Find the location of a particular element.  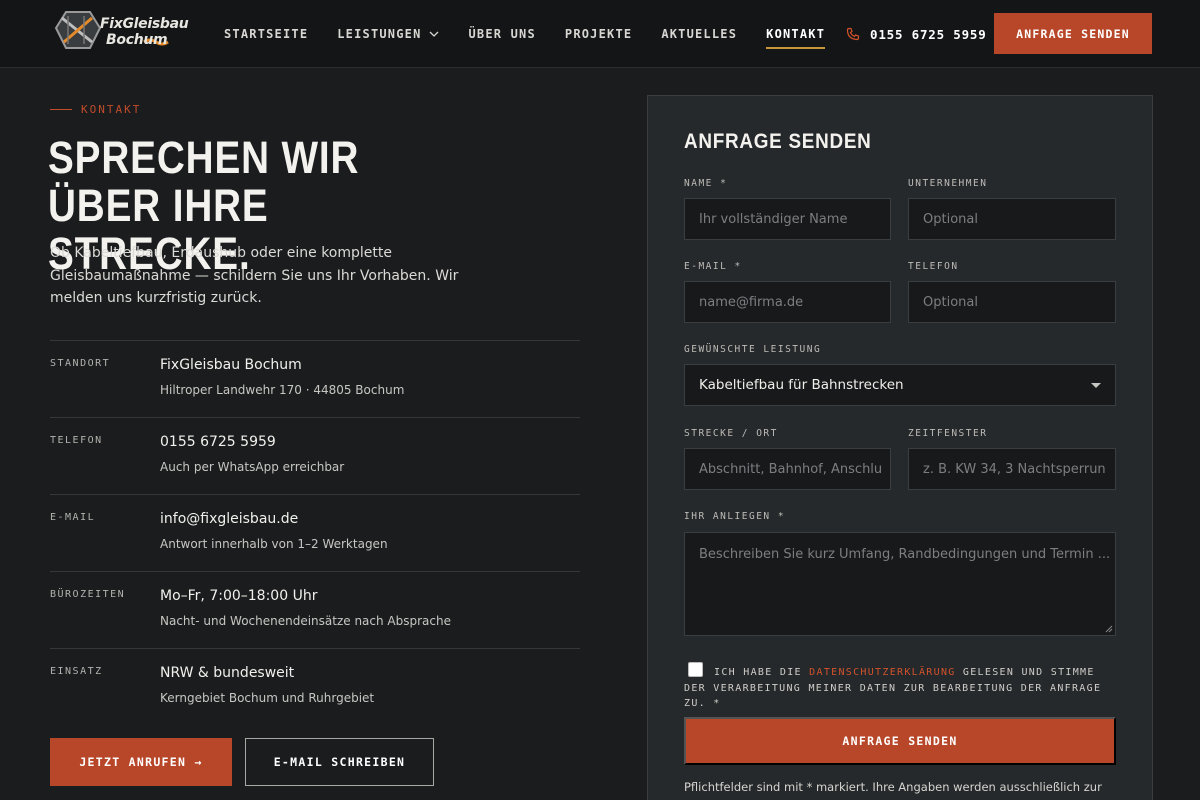

info-value: NRW & bundesweit is located at coordinates (227, 673).